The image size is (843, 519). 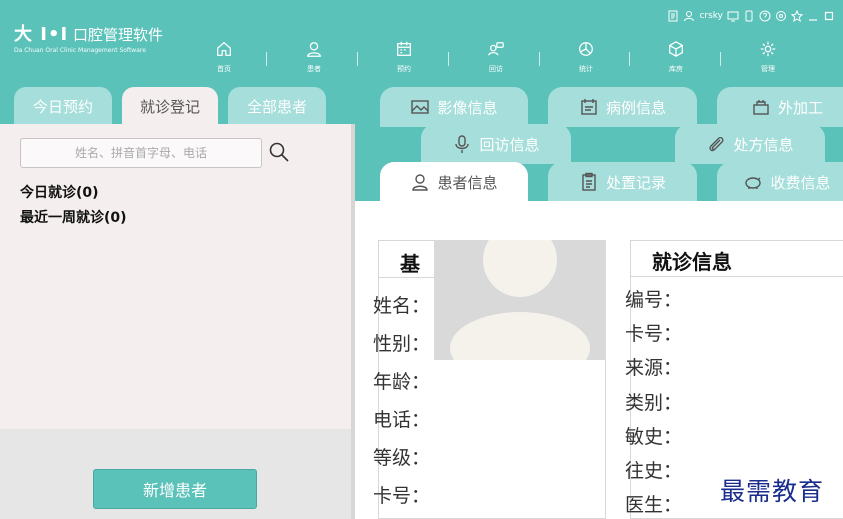 What do you see at coordinates (496, 57) in the screenshot?
I see `nav-followup: 回访` at bounding box center [496, 57].